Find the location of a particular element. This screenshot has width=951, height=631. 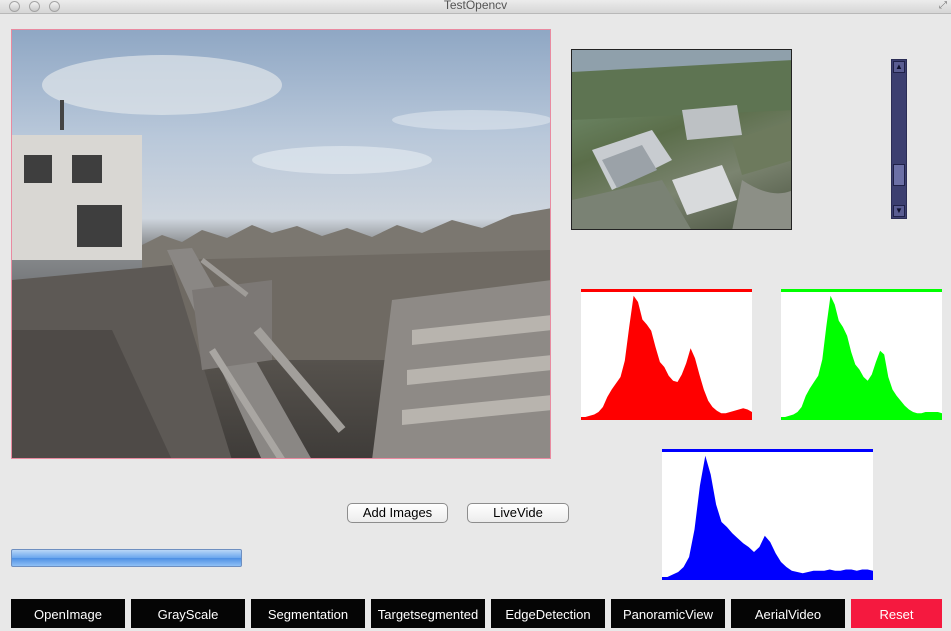

open-image-button: OpenImage is located at coordinates (68, 613).